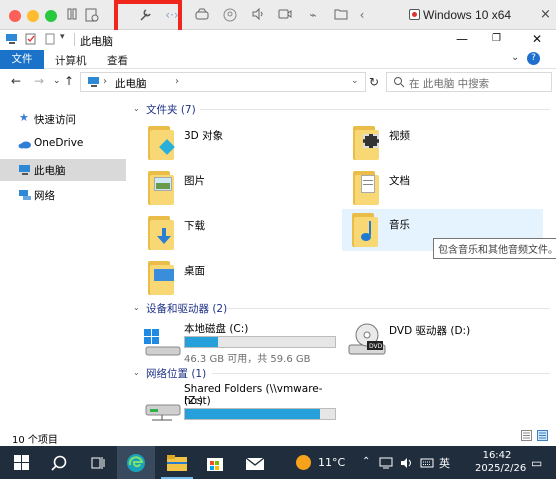 Image resolution: width=556 pixels, height=479 pixels. What do you see at coordinates (204, 136) in the screenshot?
I see `folder-label: 3D 对象` at bounding box center [204, 136].